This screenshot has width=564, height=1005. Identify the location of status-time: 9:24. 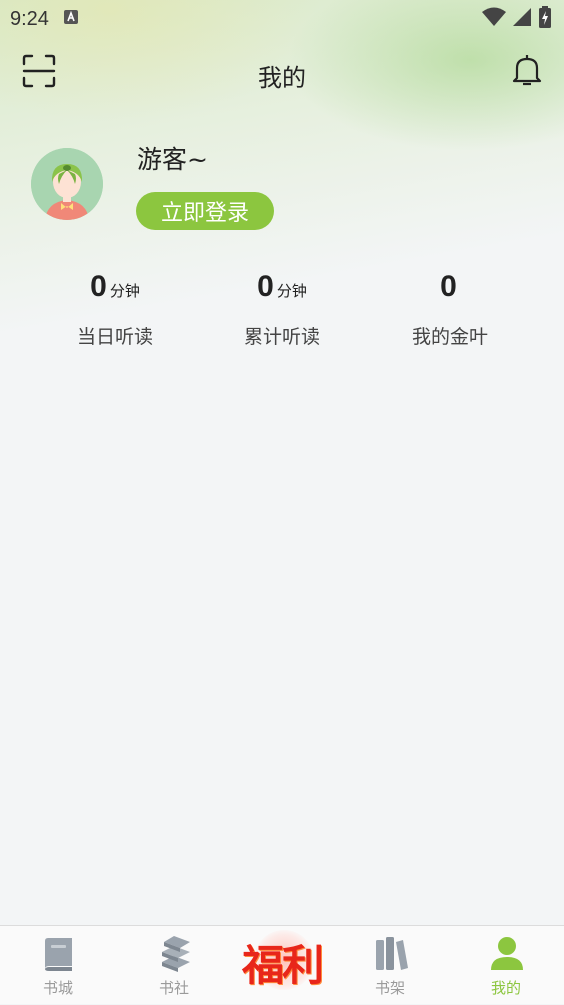
(29, 18).